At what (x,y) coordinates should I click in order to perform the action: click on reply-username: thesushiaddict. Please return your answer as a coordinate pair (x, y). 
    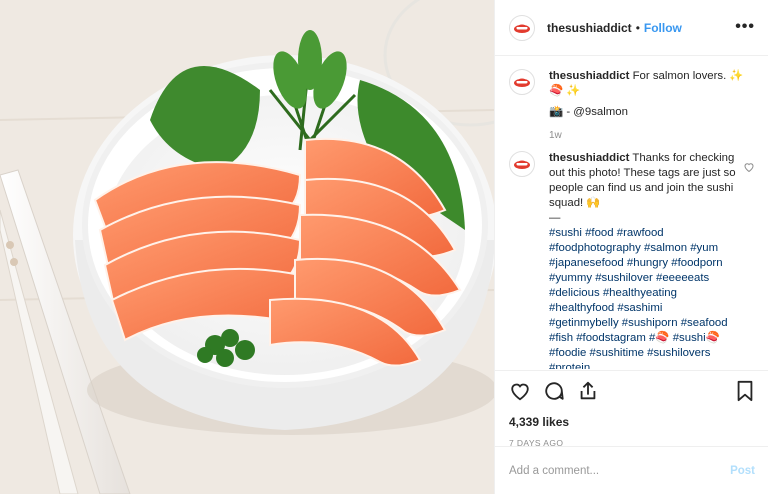
    Looking at the image, I should click on (589, 158).